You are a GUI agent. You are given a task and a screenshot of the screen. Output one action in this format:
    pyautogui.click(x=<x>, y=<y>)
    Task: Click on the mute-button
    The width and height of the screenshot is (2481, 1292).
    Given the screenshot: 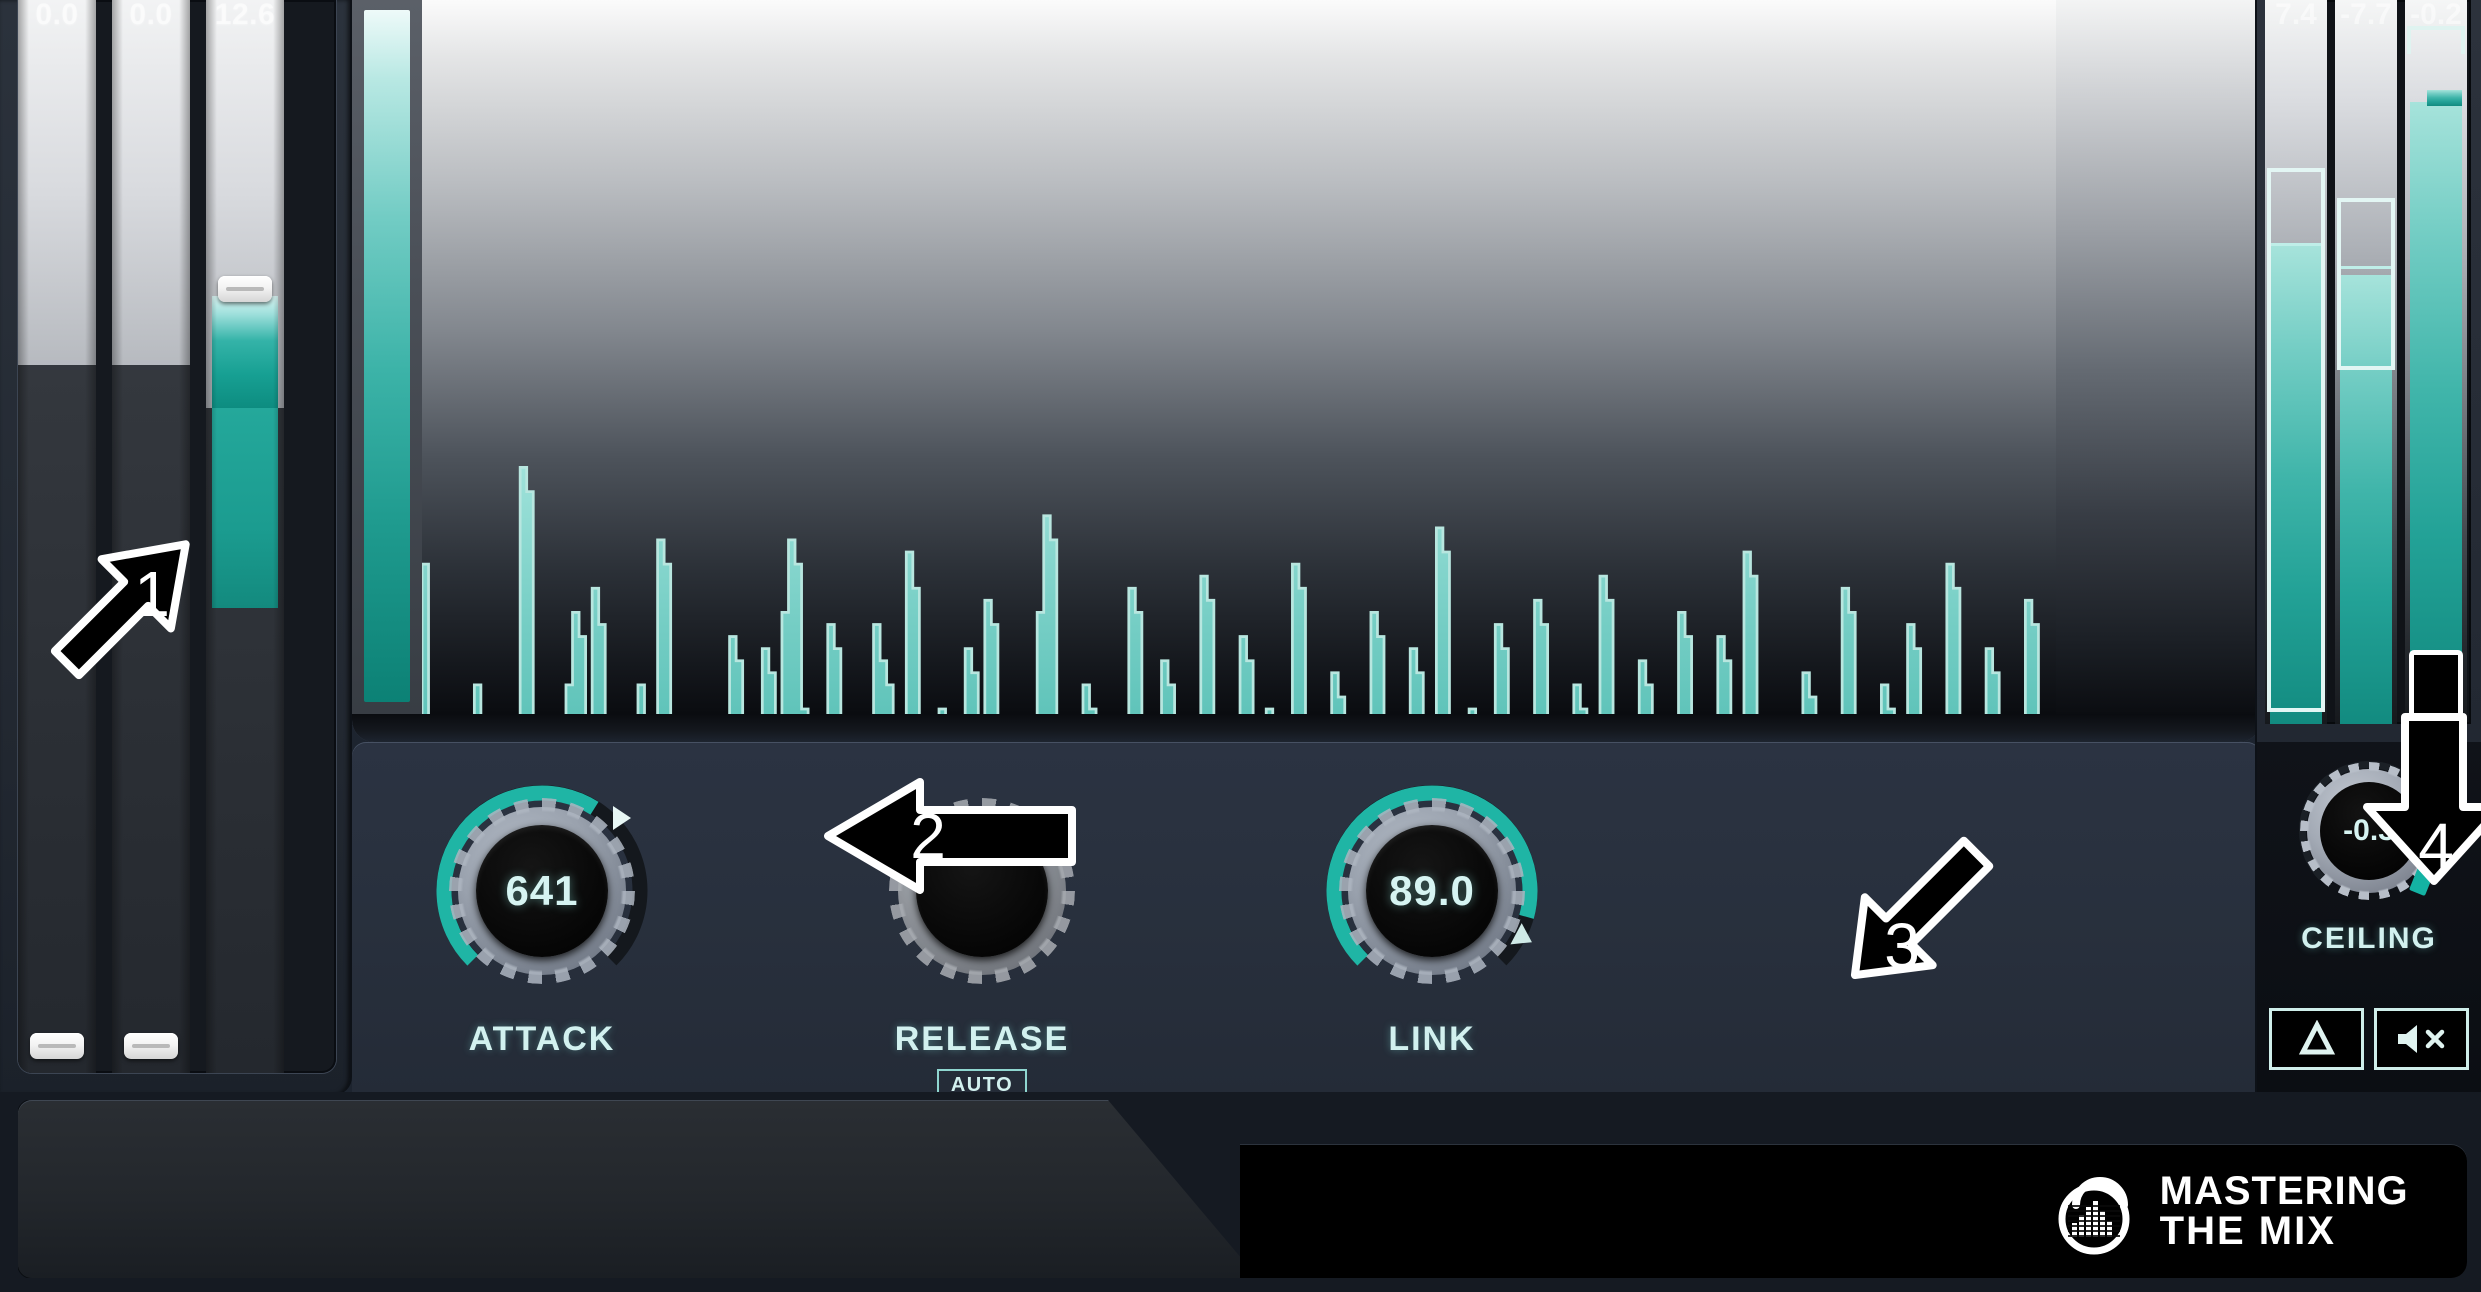 What is the action you would take?
    pyautogui.click(x=2421, y=1039)
    